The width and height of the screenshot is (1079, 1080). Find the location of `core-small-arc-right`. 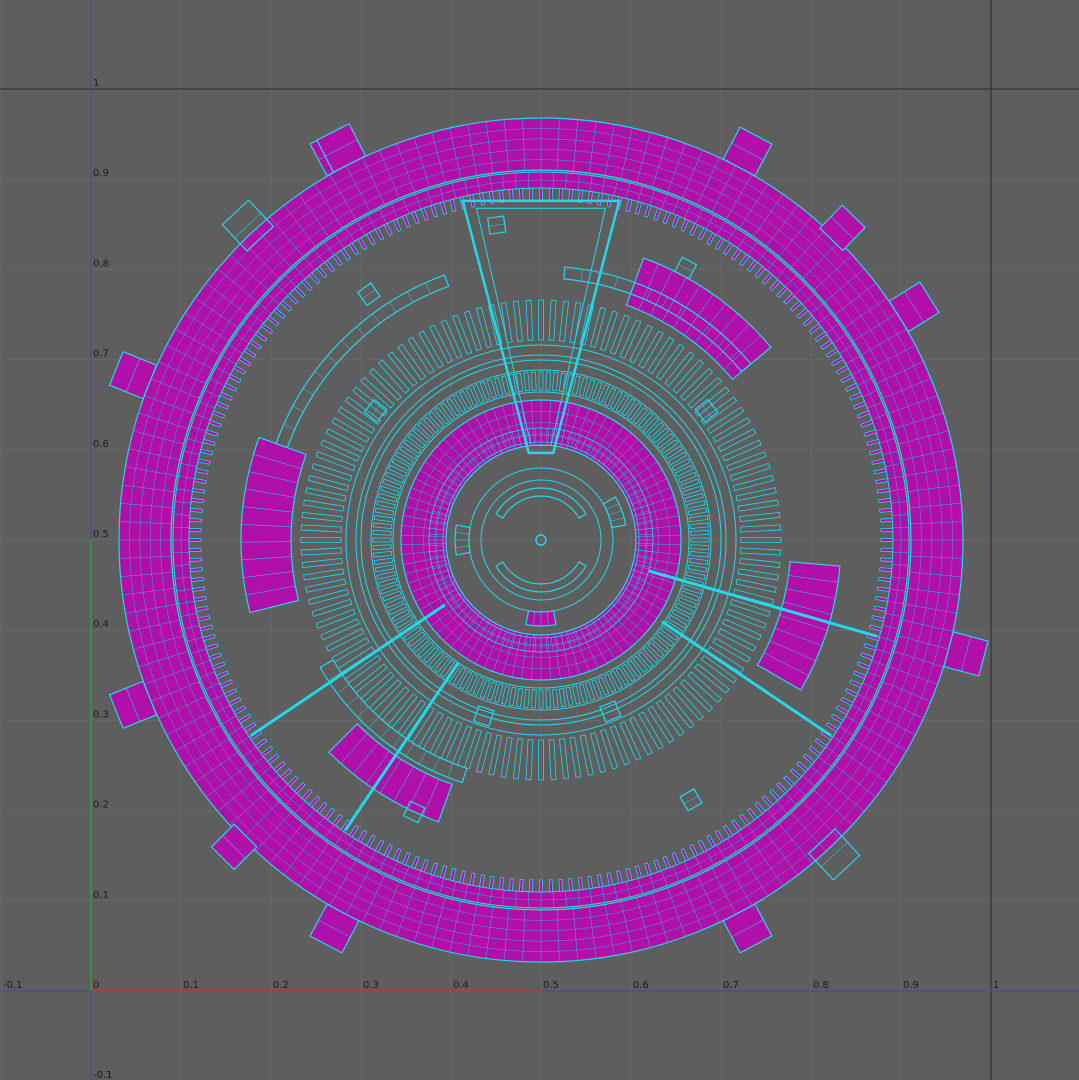

core-small-arc-right is located at coordinates (614, 512).